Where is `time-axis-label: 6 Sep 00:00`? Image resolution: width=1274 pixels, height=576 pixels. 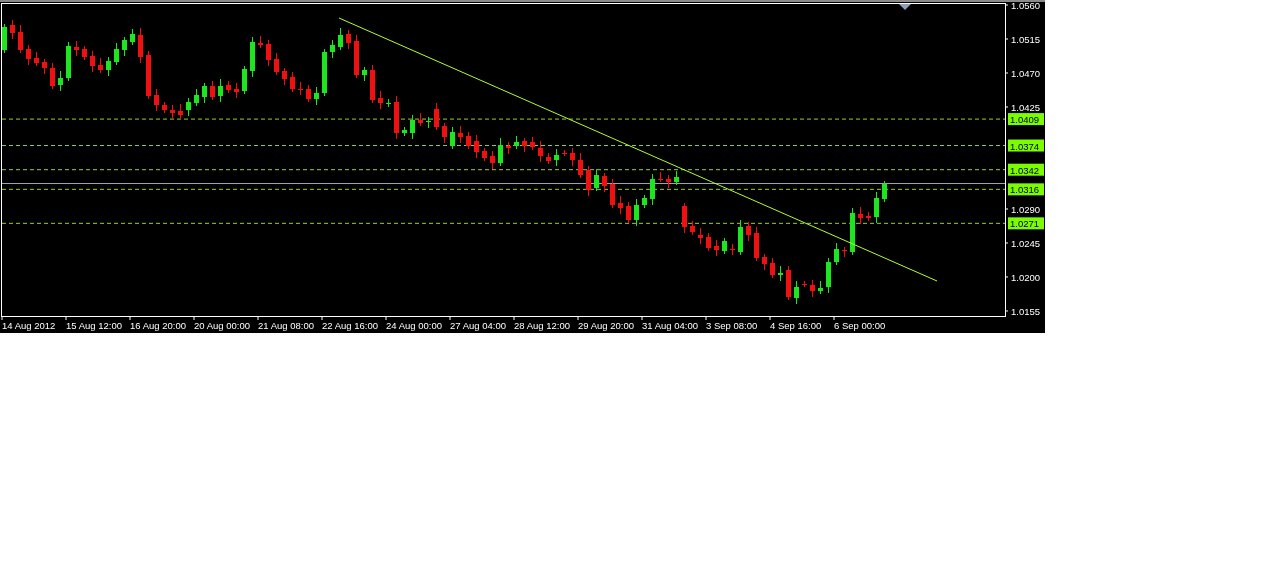
time-axis-label: 6 Sep 00:00 is located at coordinates (860, 325).